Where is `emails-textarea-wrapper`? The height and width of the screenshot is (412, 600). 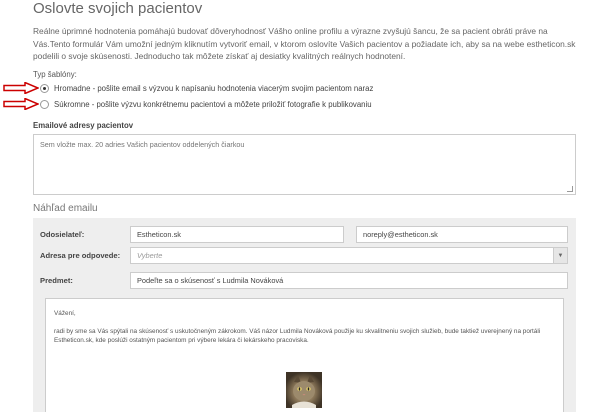 emails-textarea-wrapper is located at coordinates (304, 164).